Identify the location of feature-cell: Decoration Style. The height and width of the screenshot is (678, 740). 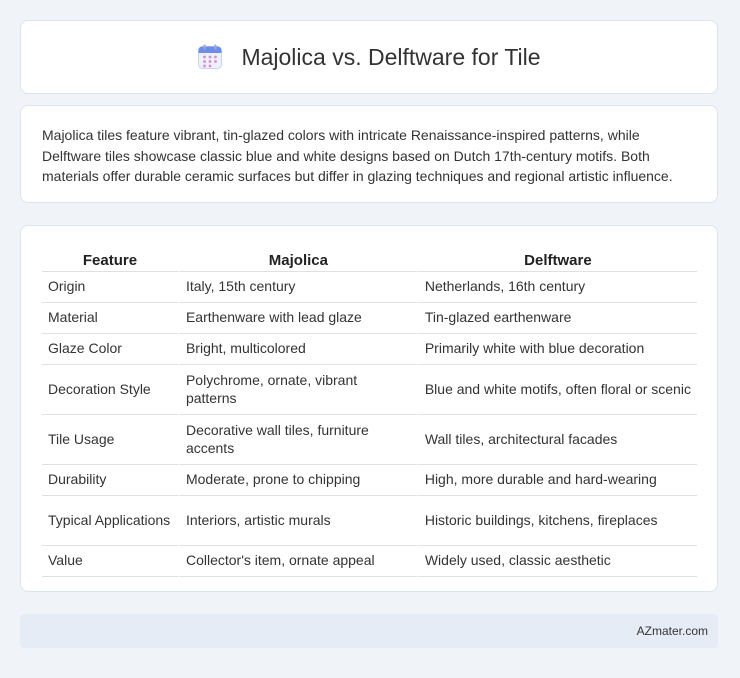
(110, 390).